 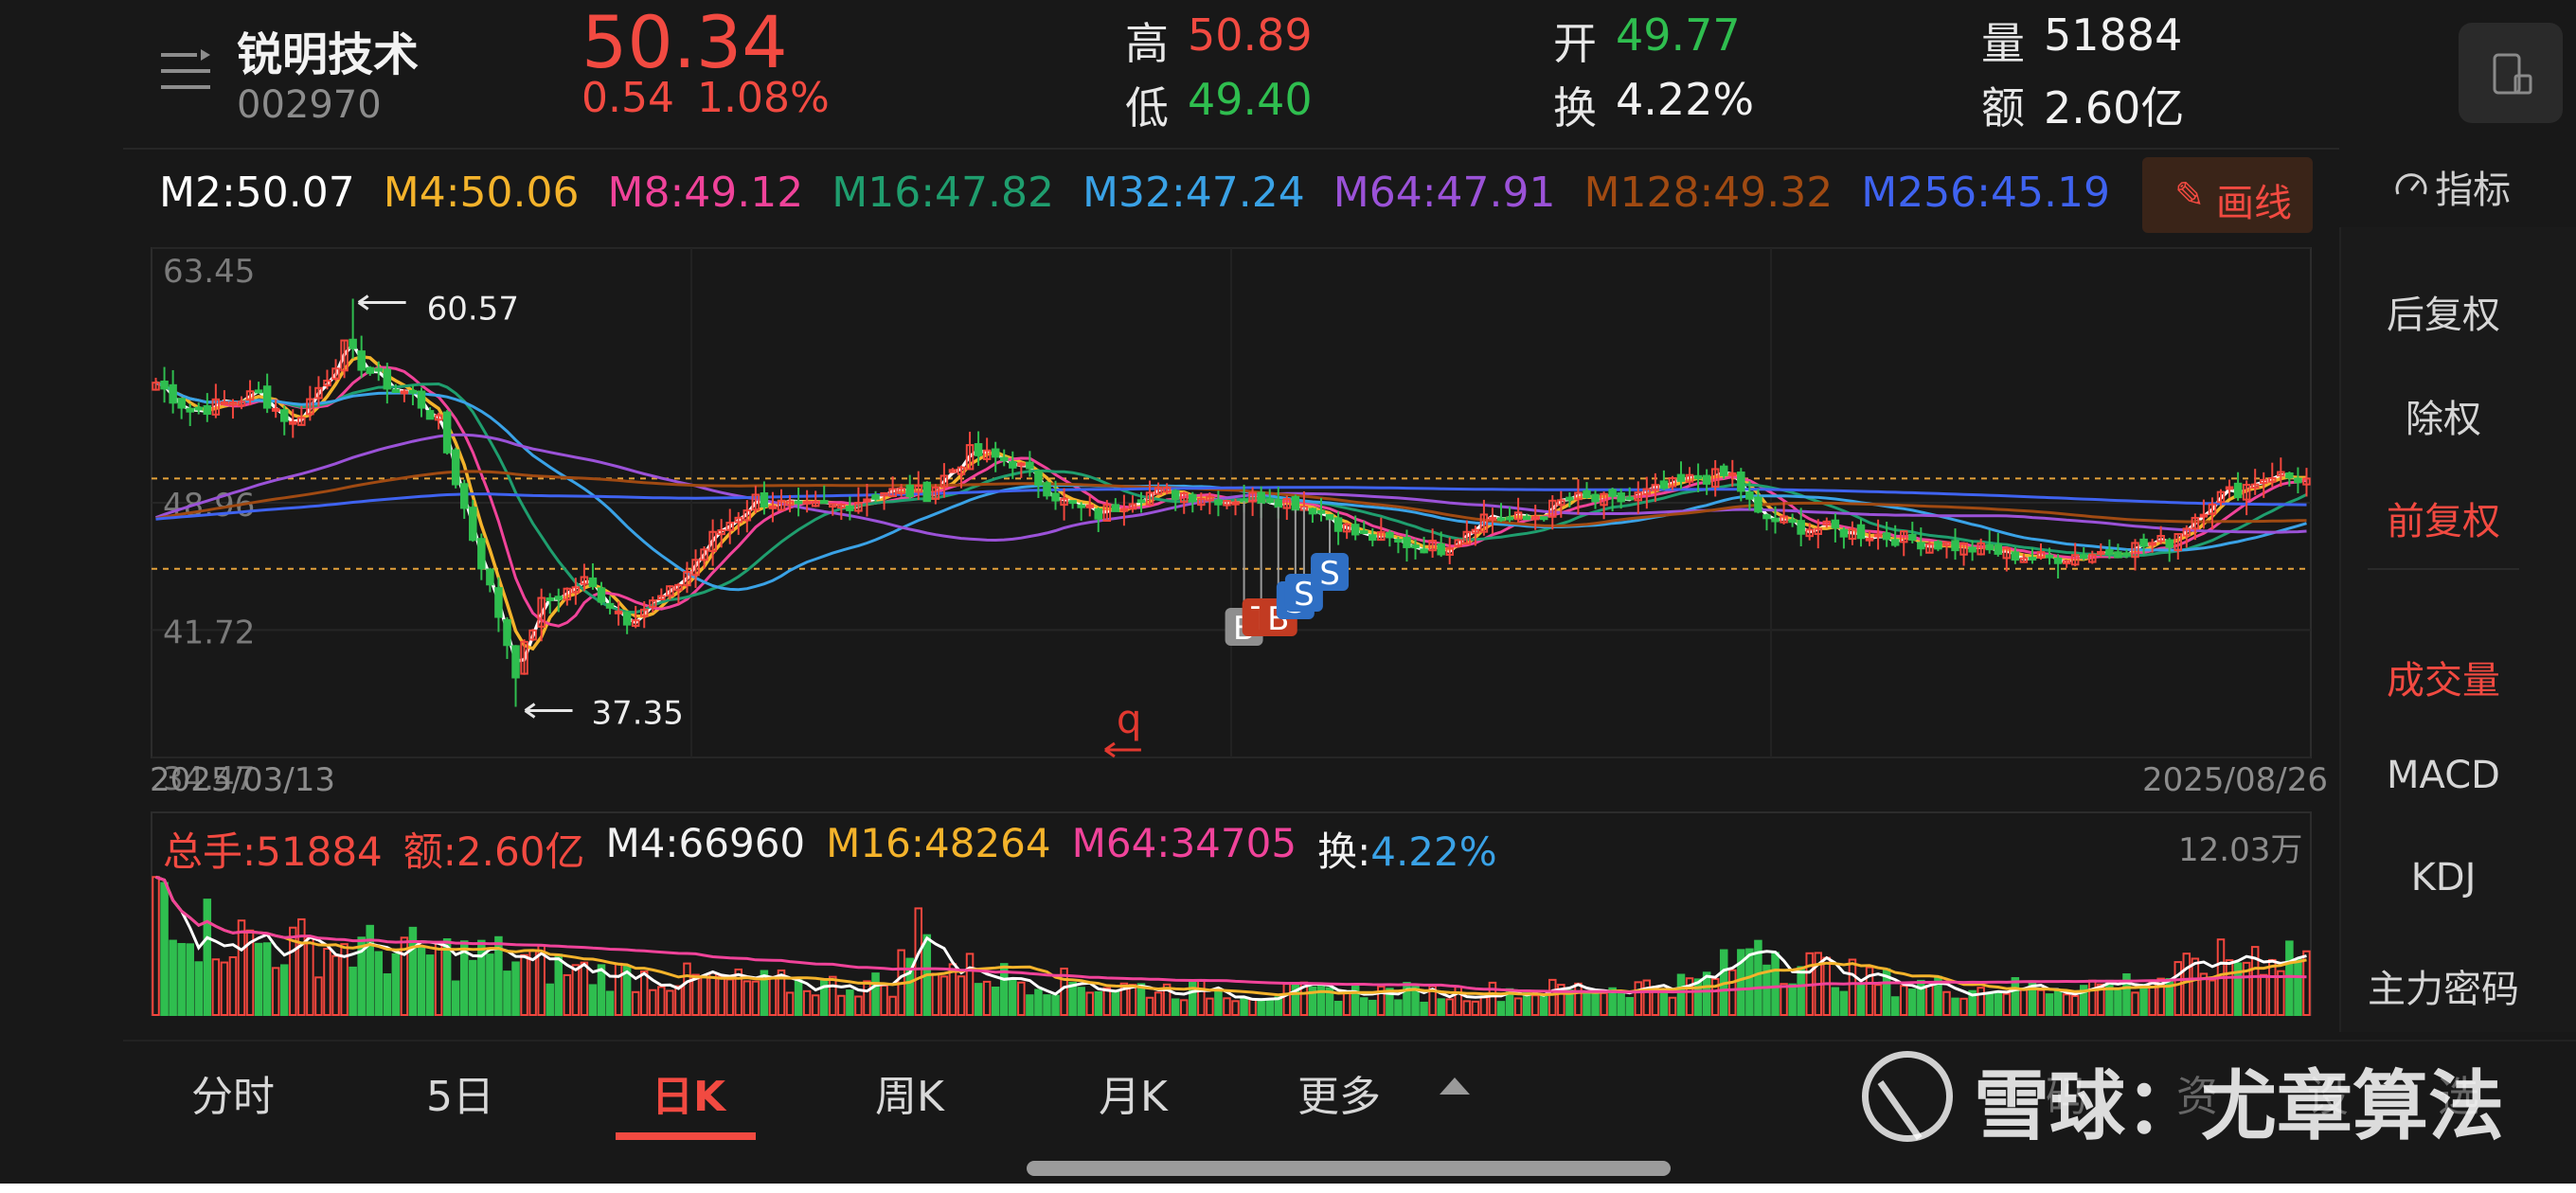 I want to click on sidebar-item: 前复权, so click(x=2443, y=517).